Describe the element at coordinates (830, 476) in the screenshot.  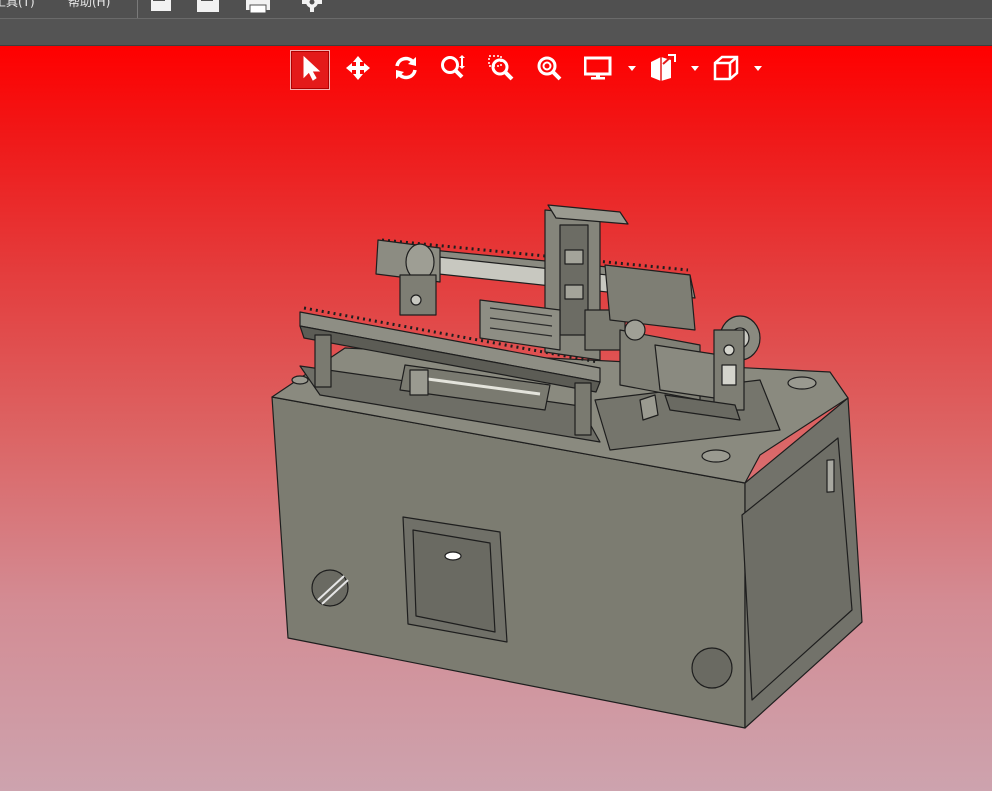
I see `side-door-handle` at that location.